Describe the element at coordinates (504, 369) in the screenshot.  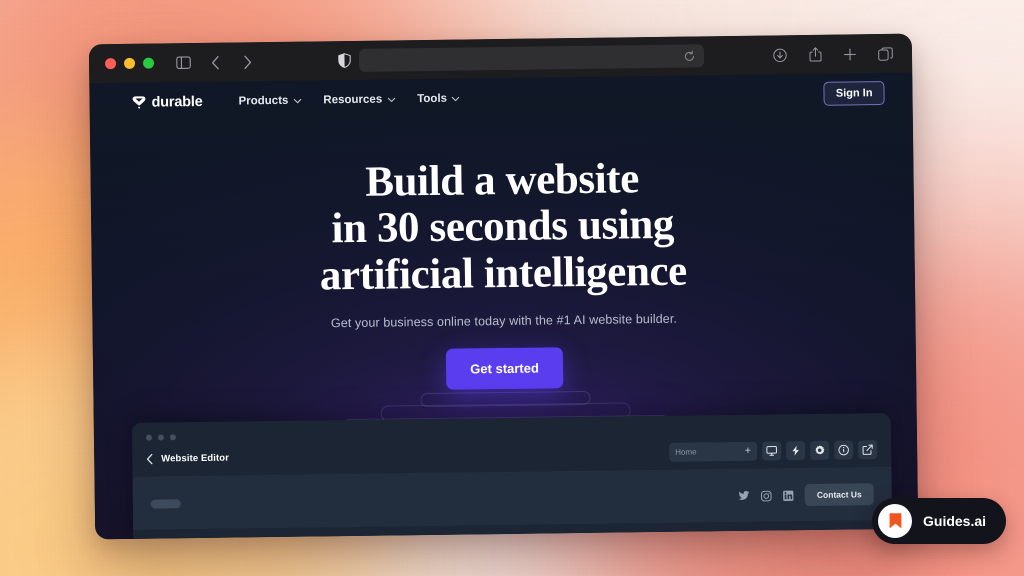
I see `get-started-button: Get started` at that location.